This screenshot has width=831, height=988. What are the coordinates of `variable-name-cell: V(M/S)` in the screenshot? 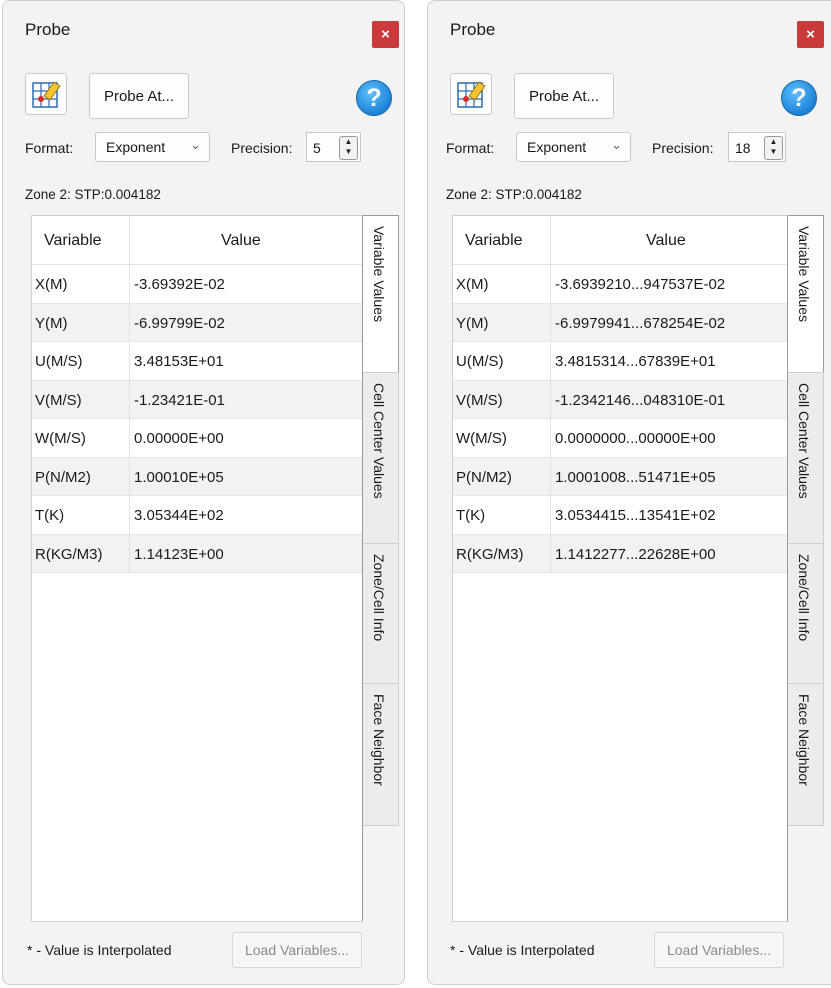 It's located at (479, 400).